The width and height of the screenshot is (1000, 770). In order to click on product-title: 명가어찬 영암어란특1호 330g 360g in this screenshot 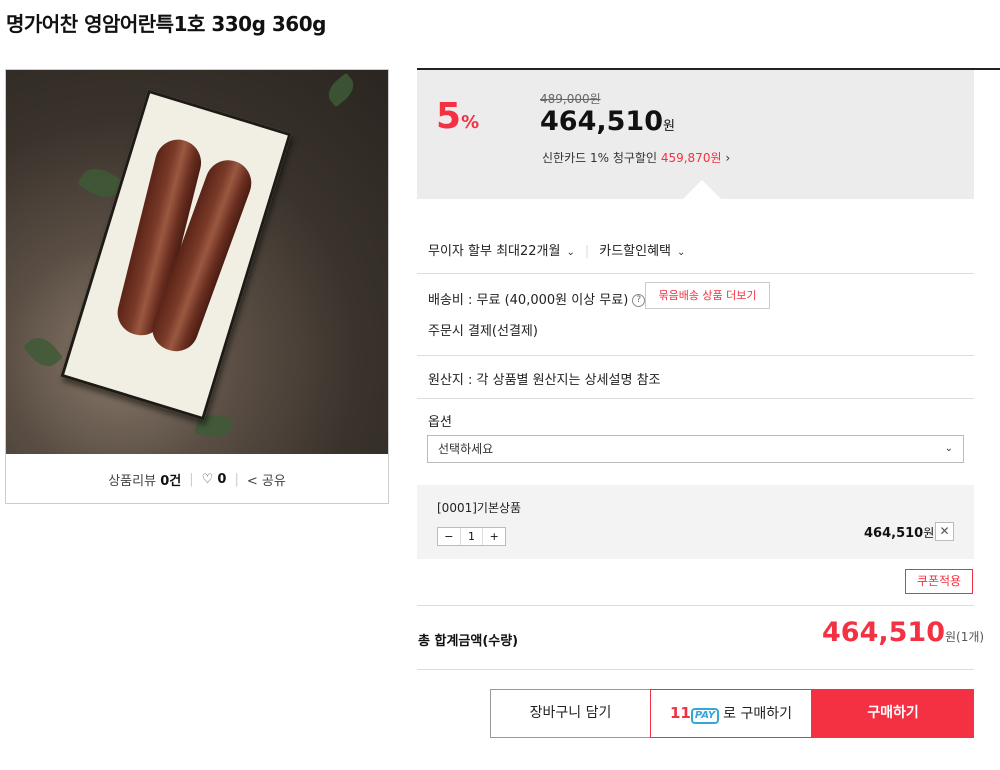, I will do `click(166, 24)`.